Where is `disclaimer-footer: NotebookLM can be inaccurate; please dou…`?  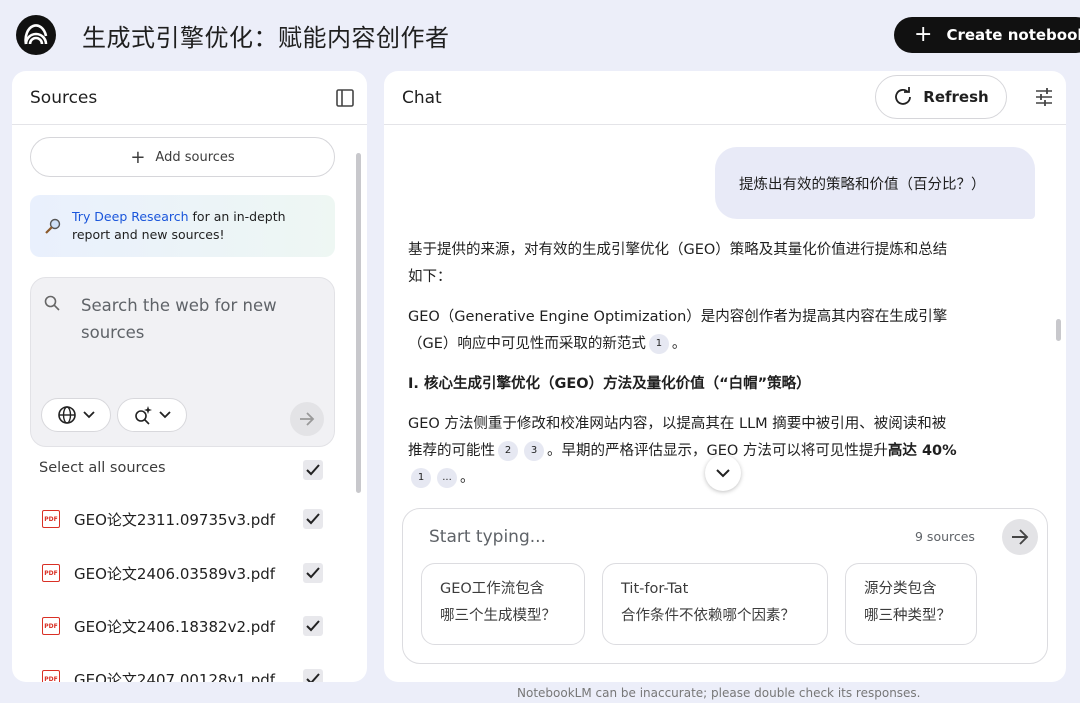 disclaimer-footer: NotebookLM can be inaccurate; please dou… is located at coordinates (719, 693).